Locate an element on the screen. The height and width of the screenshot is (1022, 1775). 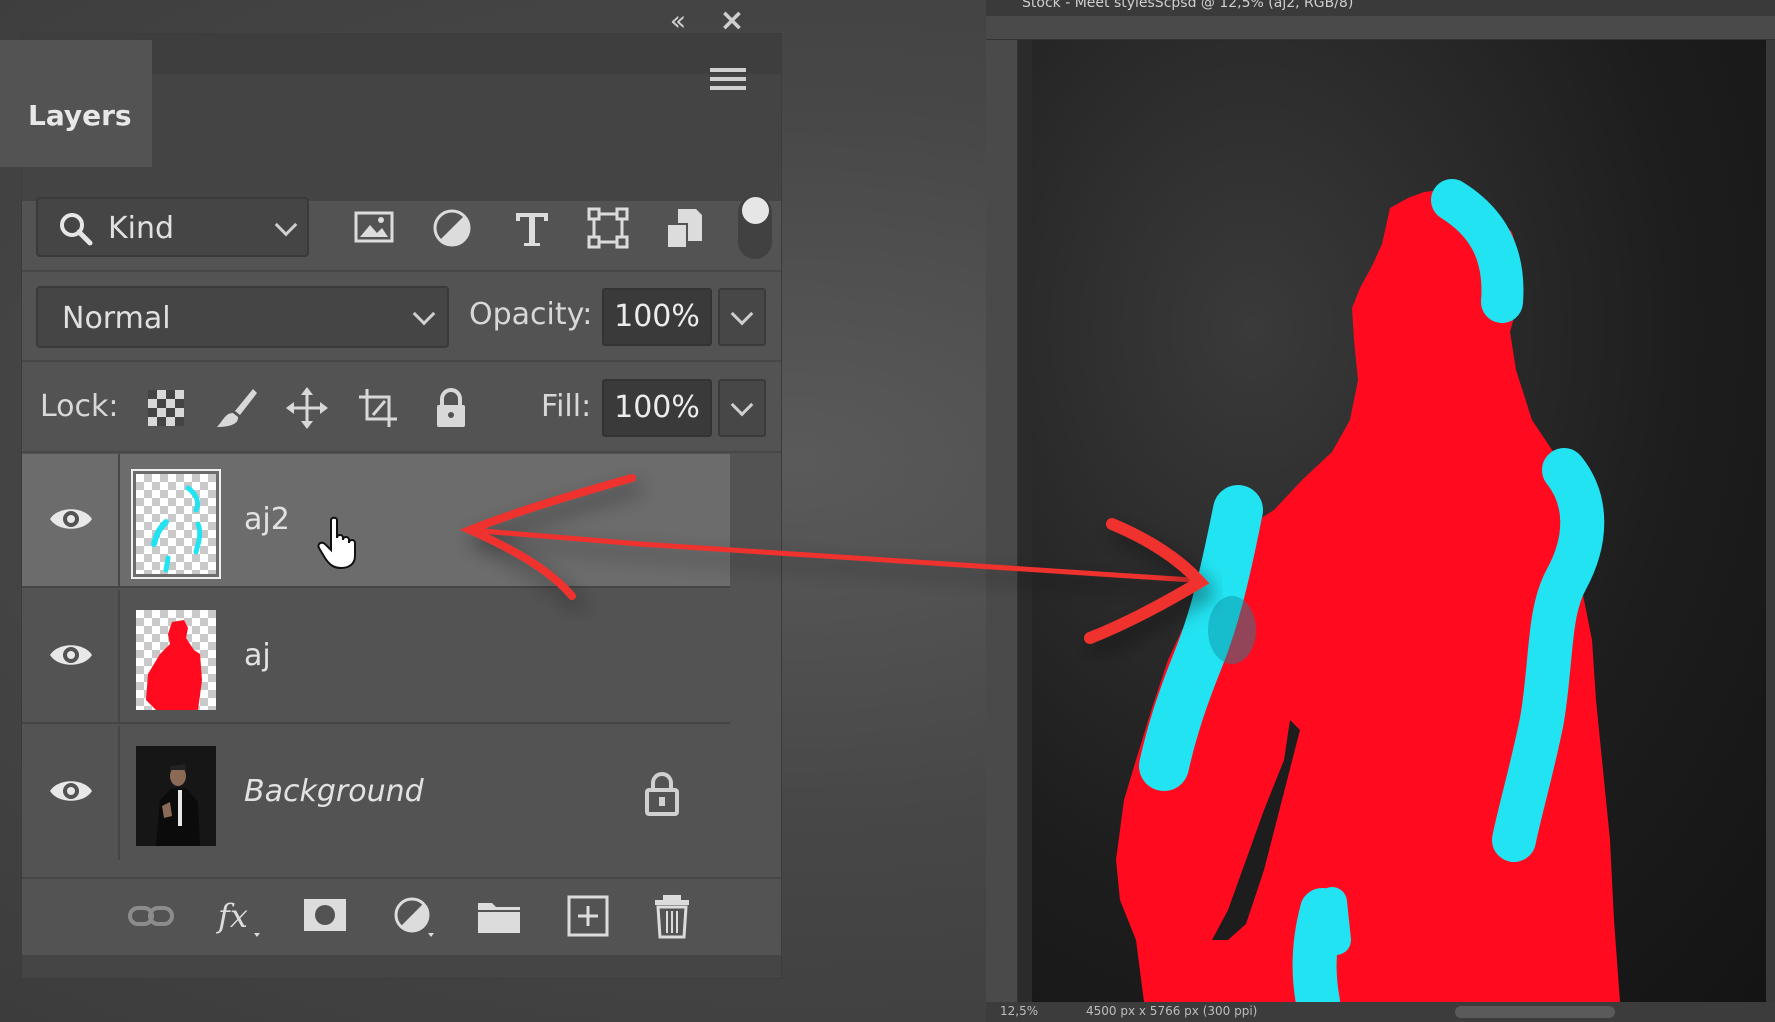
lock-label: Lock: is located at coordinates (79, 406).